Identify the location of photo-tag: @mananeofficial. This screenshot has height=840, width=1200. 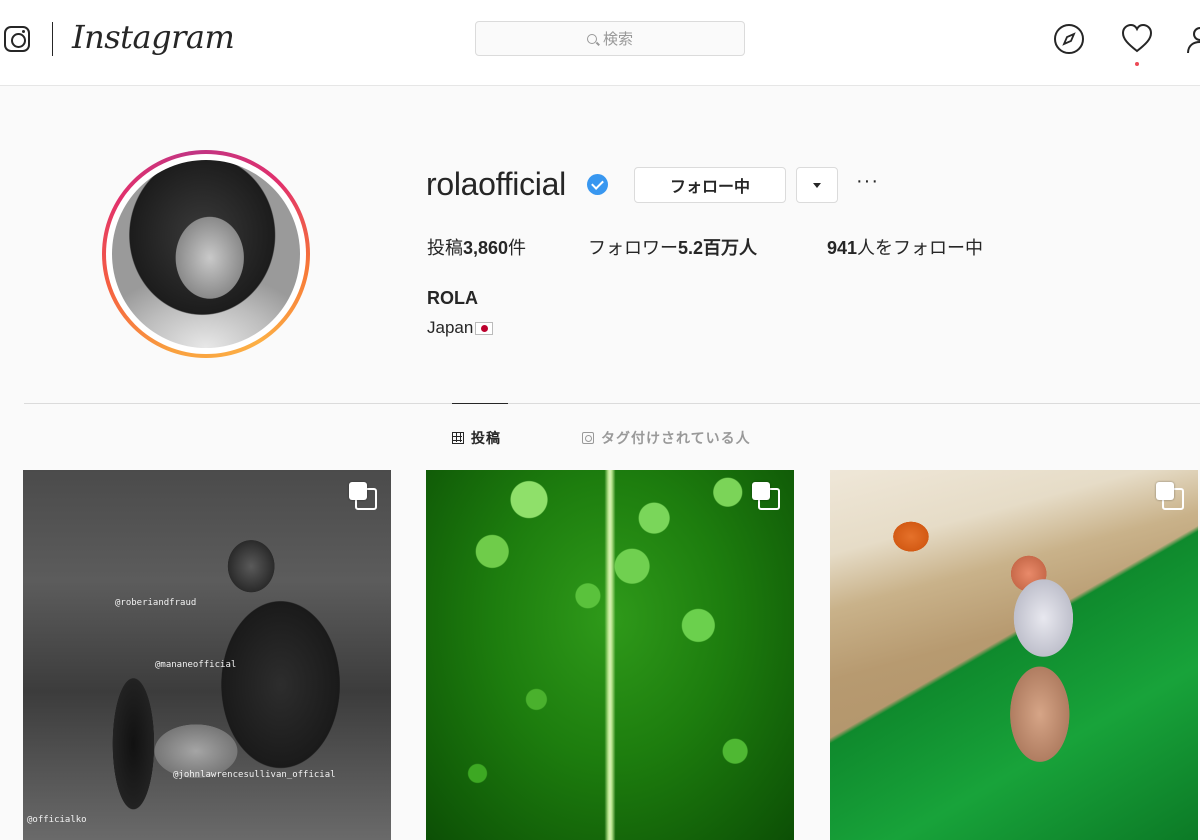
(196, 665).